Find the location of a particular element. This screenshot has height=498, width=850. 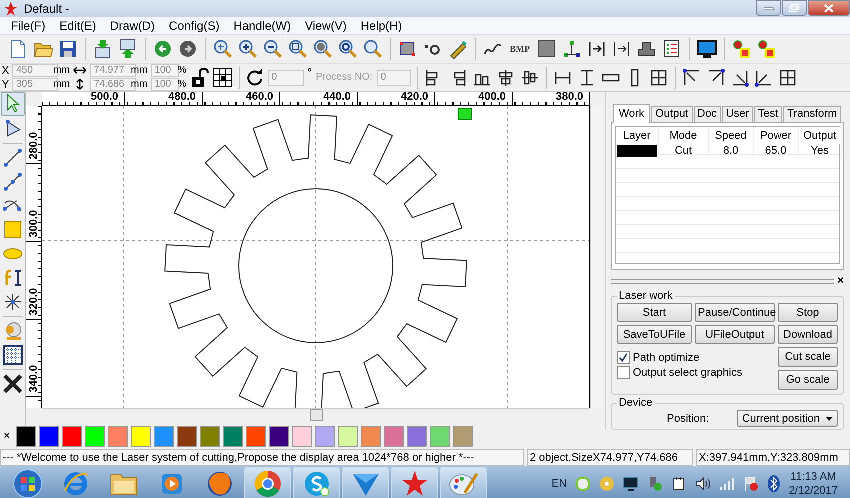

restore-button is located at coordinates (794, 8).